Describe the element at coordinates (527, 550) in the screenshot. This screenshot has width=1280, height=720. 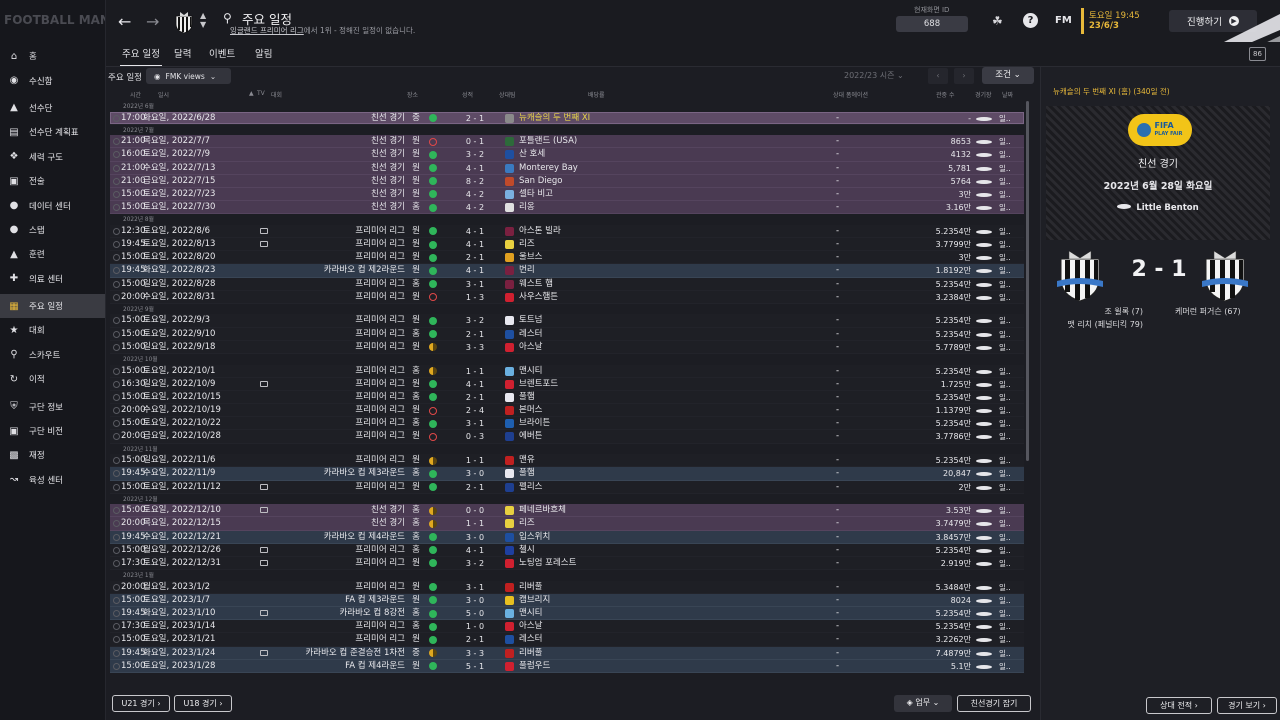
I see `opponent-name: 첼시` at that location.